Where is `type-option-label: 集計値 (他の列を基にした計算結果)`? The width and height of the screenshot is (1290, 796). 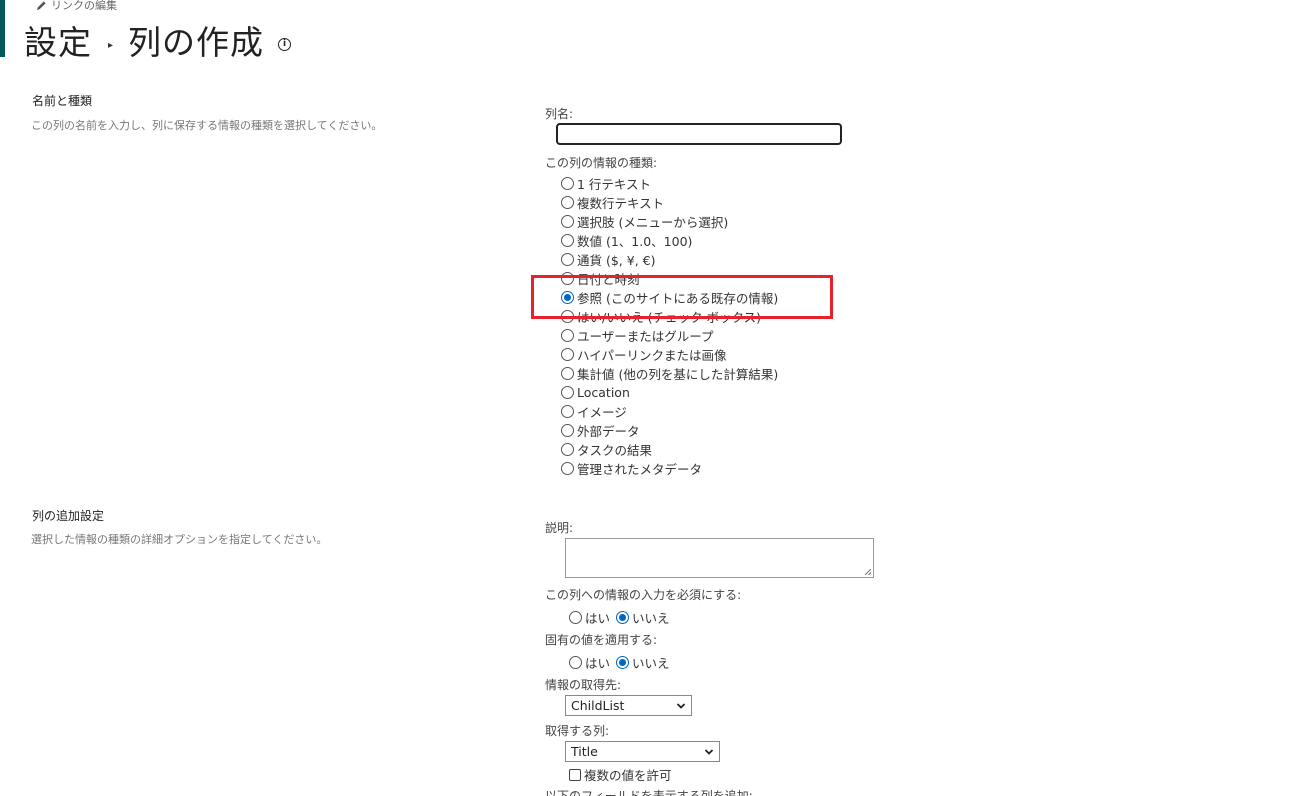
type-option-label: 集計値 (他の列を基にした計算結果) is located at coordinates (678, 374).